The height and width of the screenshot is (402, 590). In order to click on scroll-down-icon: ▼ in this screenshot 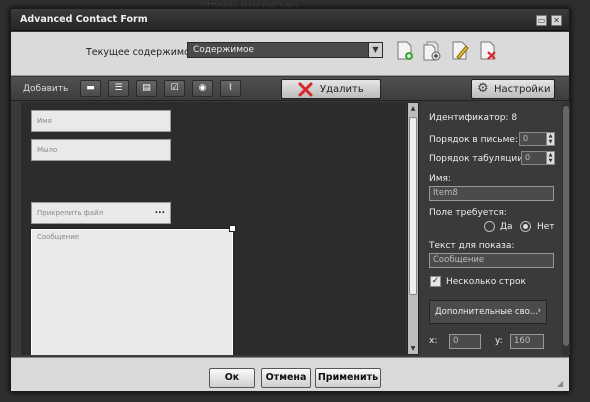, I will do `click(413, 348)`.